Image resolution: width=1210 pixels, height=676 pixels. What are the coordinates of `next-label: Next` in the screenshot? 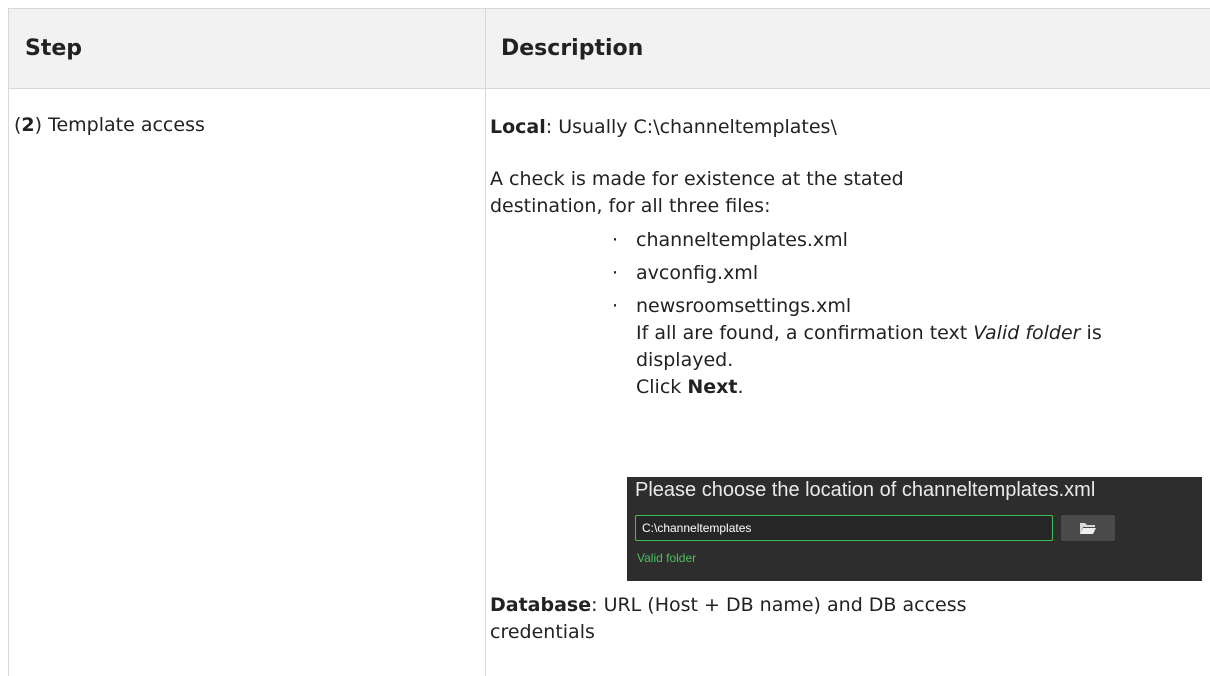 It's located at (712, 387).